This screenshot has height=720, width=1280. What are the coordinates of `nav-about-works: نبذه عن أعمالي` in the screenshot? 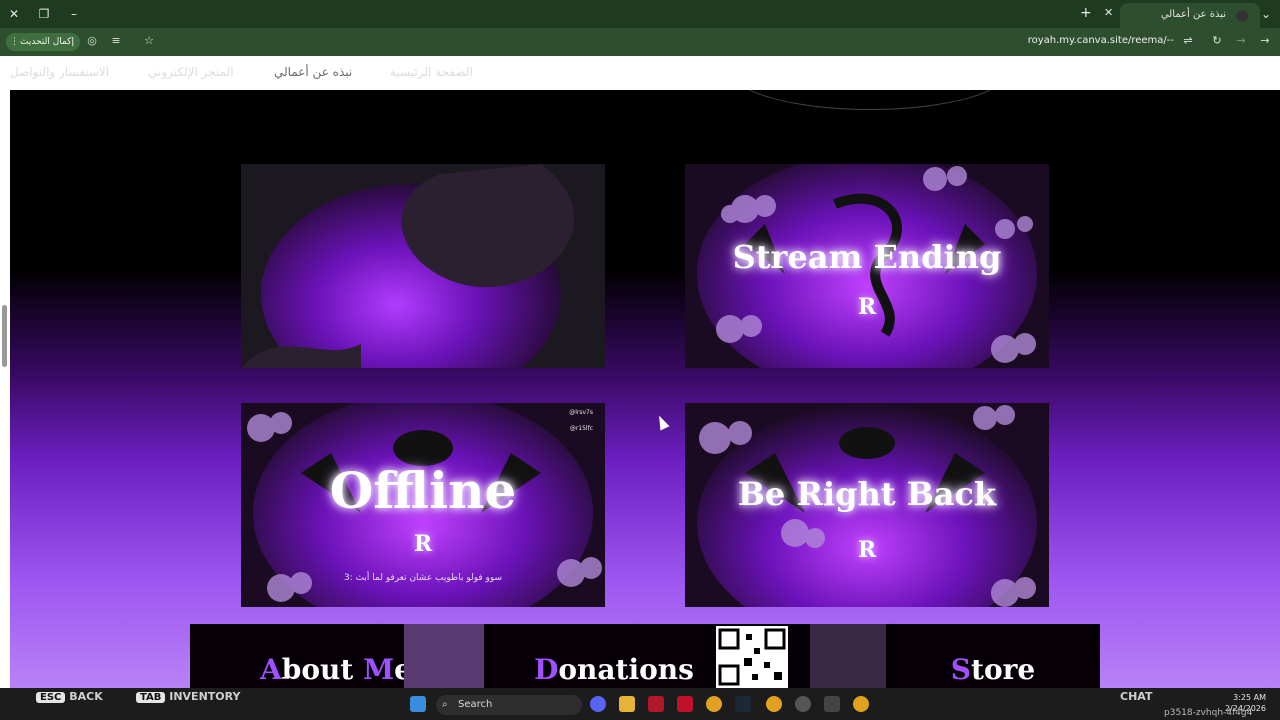 It's located at (313, 72).